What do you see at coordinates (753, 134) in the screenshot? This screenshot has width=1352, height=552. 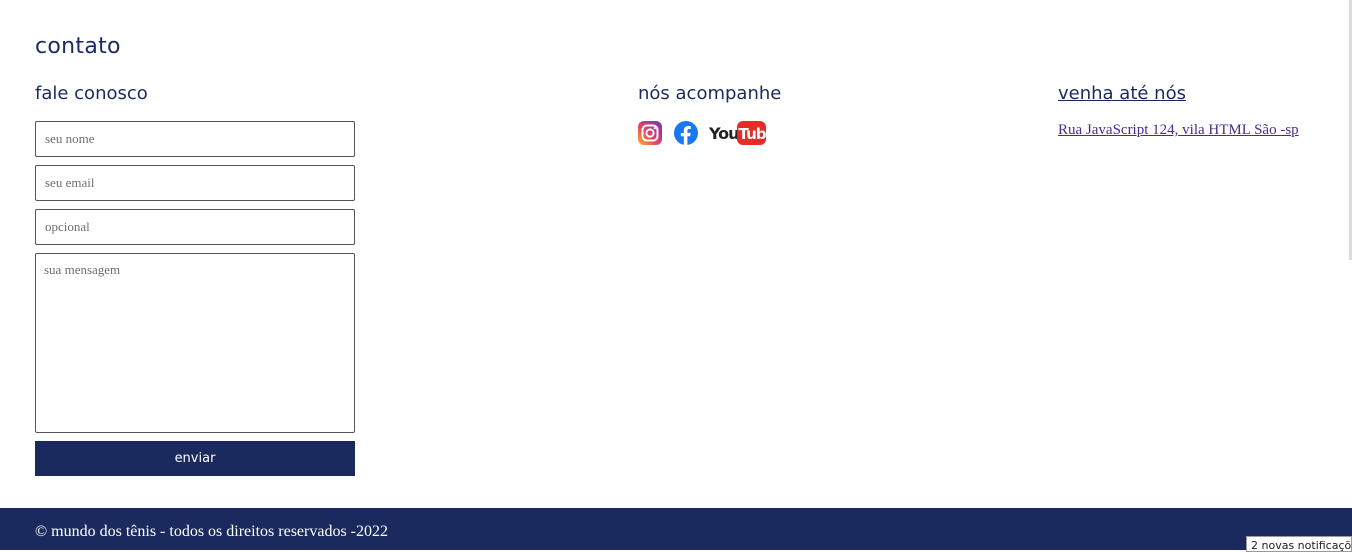 I see `svg-text: Tube` at bounding box center [753, 134].